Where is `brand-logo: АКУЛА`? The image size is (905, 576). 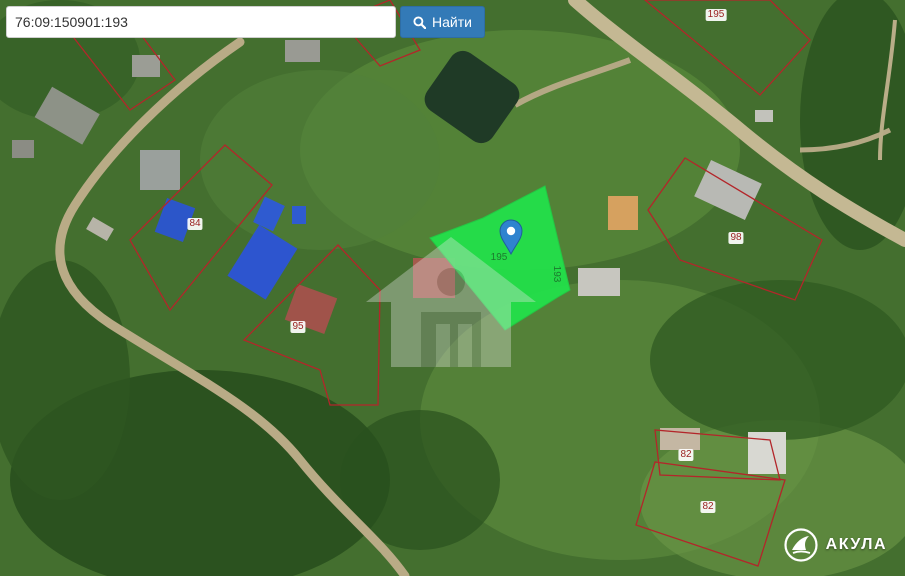 brand-logo: АКУЛА is located at coordinates (835, 545).